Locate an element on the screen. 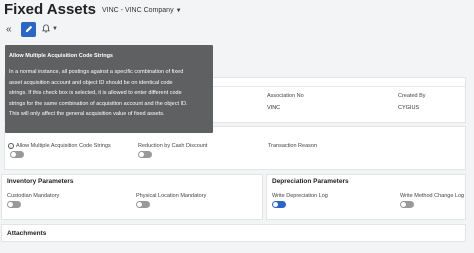 The height and width of the screenshot is (253, 474). bell-icon is located at coordinates (46, 28).